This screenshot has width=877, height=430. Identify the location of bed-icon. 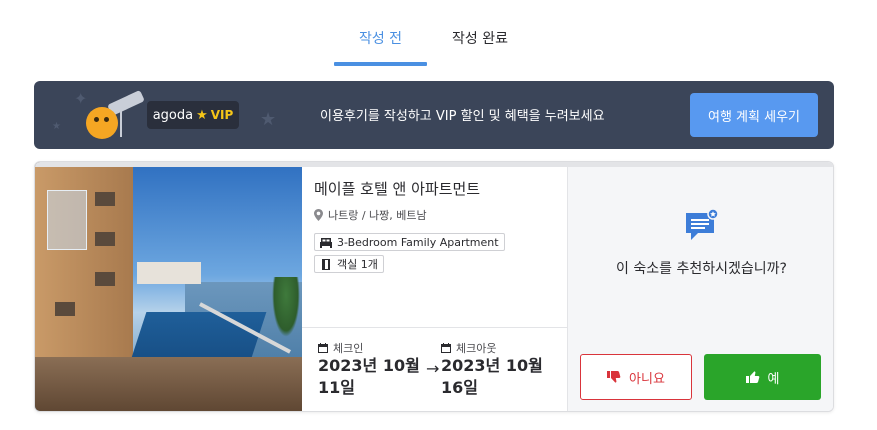
(326, 242).